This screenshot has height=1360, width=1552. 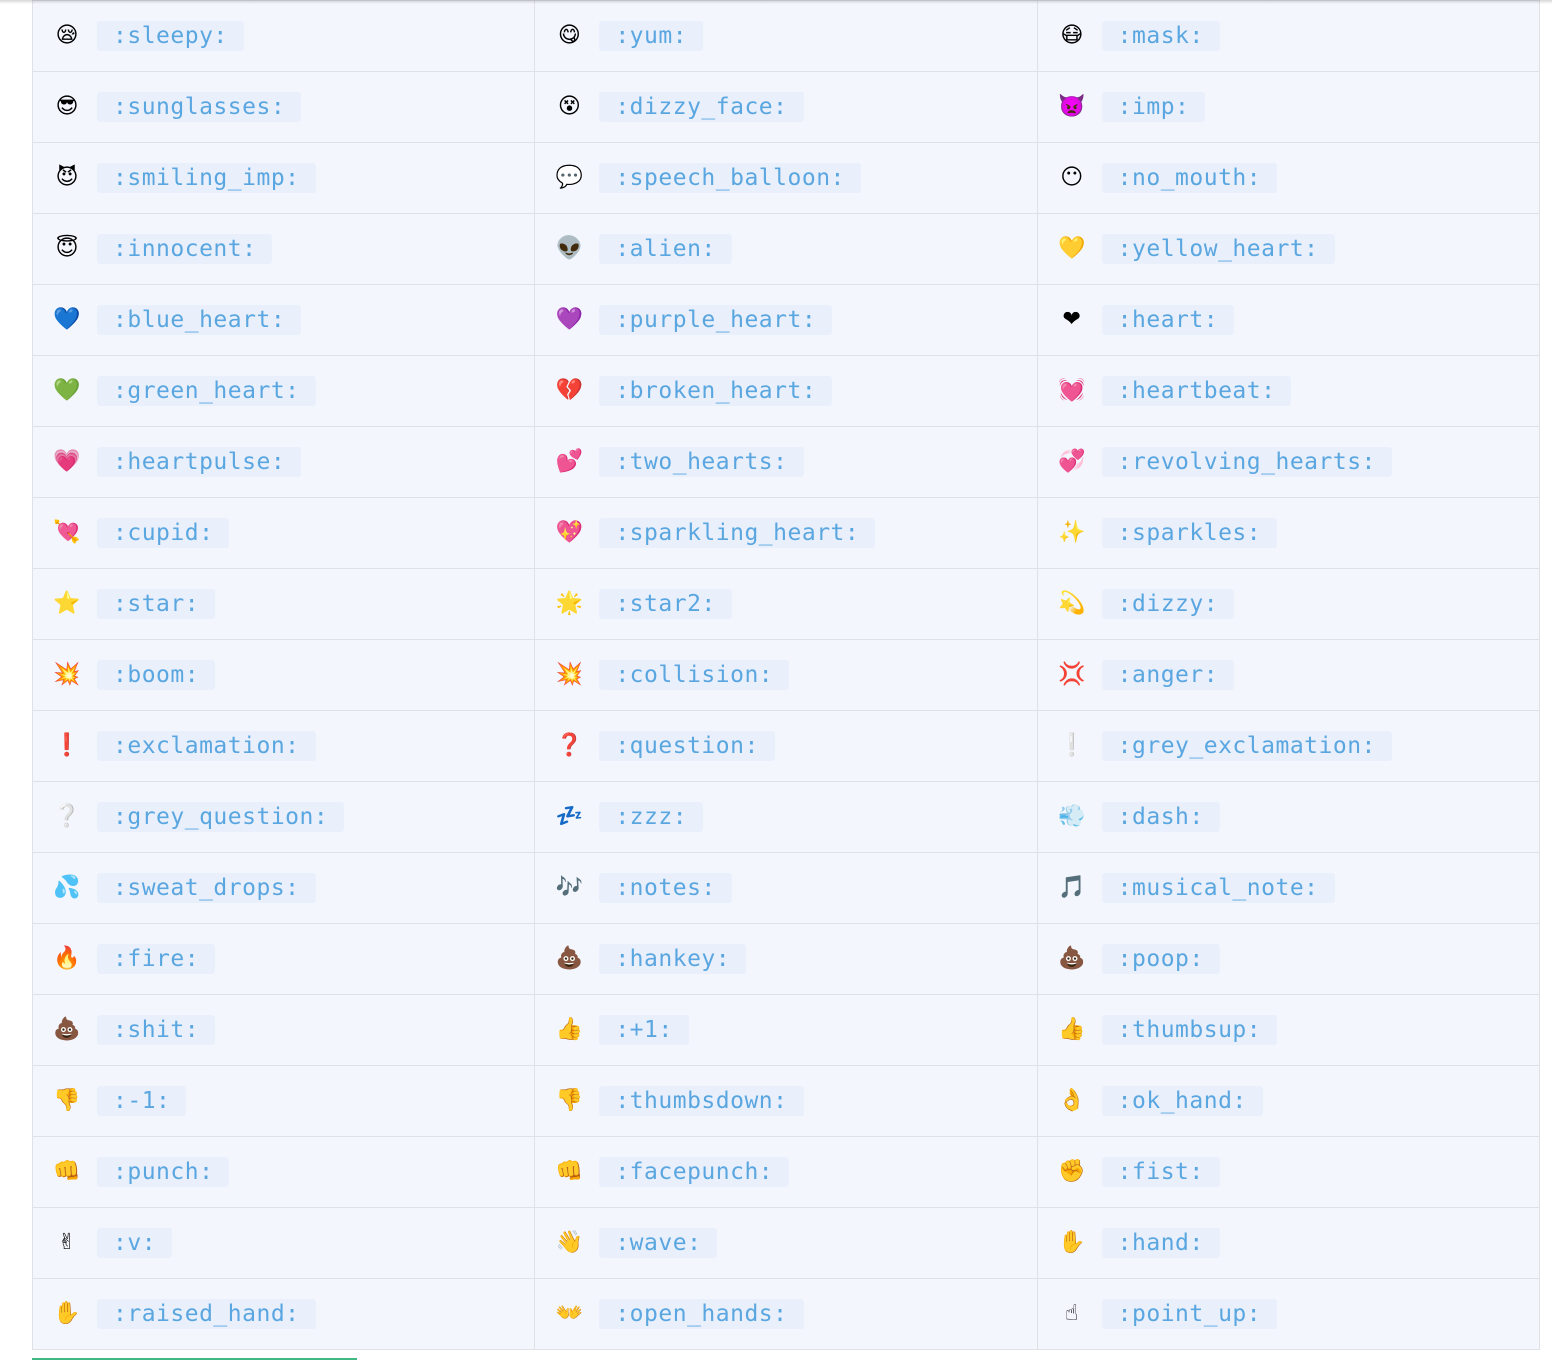 I want to click on emoji-cell: 💤 :zzz:, so click(x=786, y=817).